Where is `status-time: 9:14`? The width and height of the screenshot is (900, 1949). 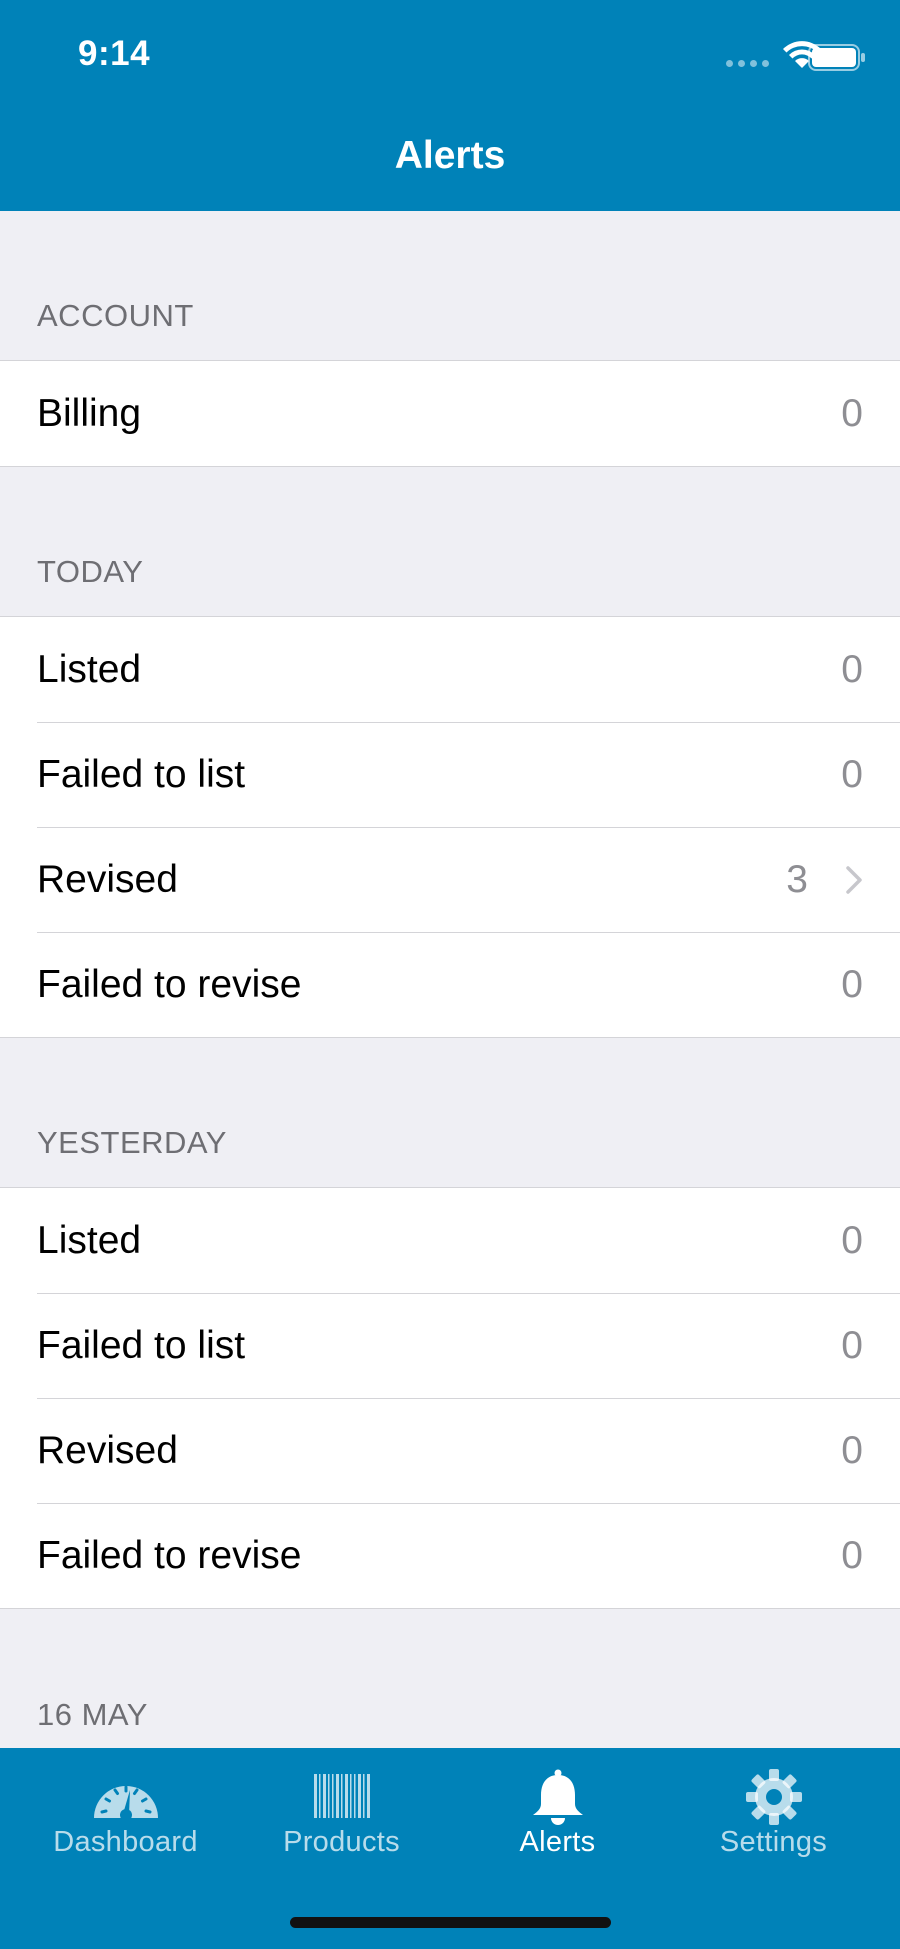 status-time: 9:14 is located at coordinates (114, 53).